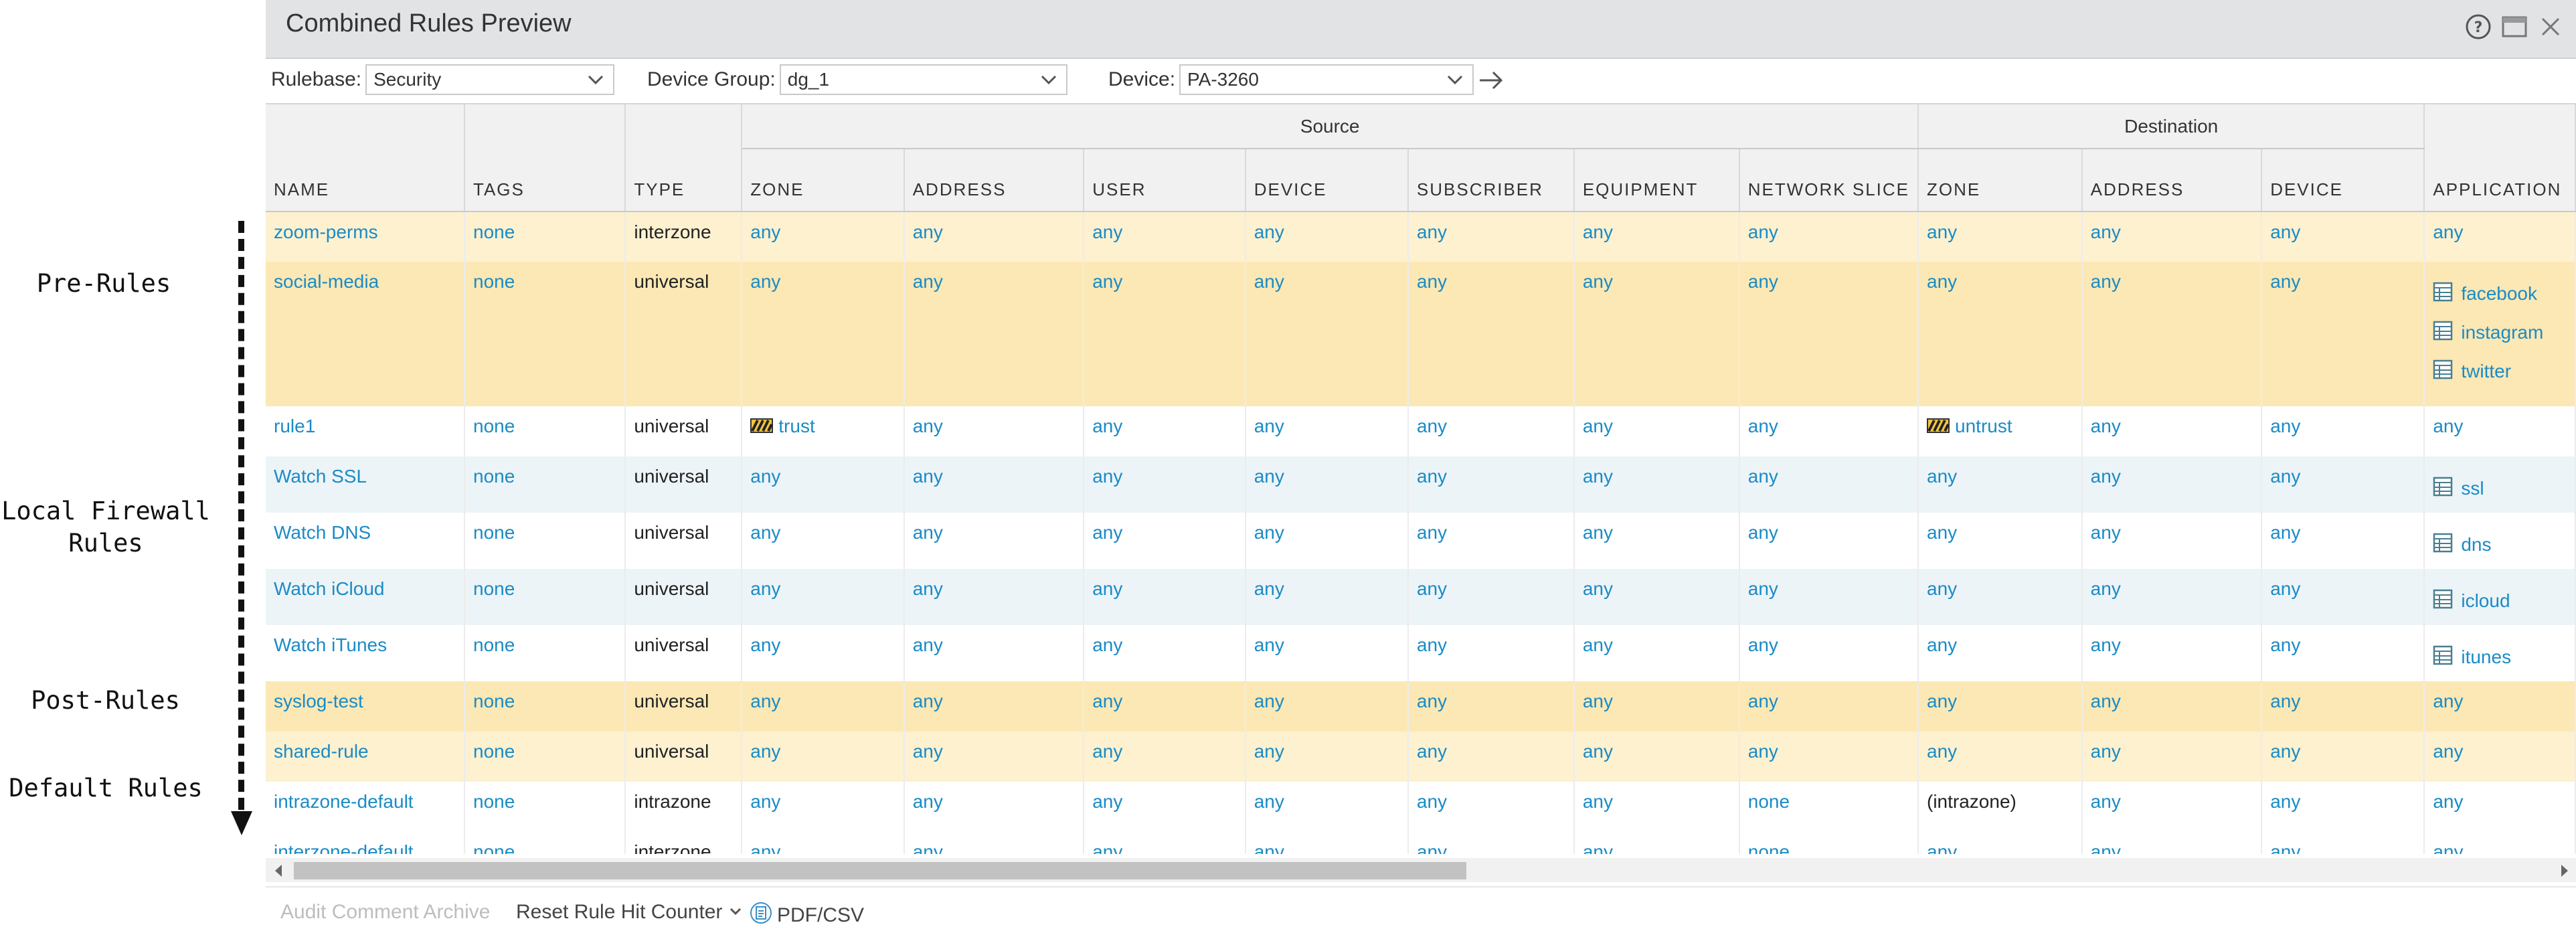 This screenshot has width=2576, height=939. I want to click on application-link: facebook, so click(2499, 294).